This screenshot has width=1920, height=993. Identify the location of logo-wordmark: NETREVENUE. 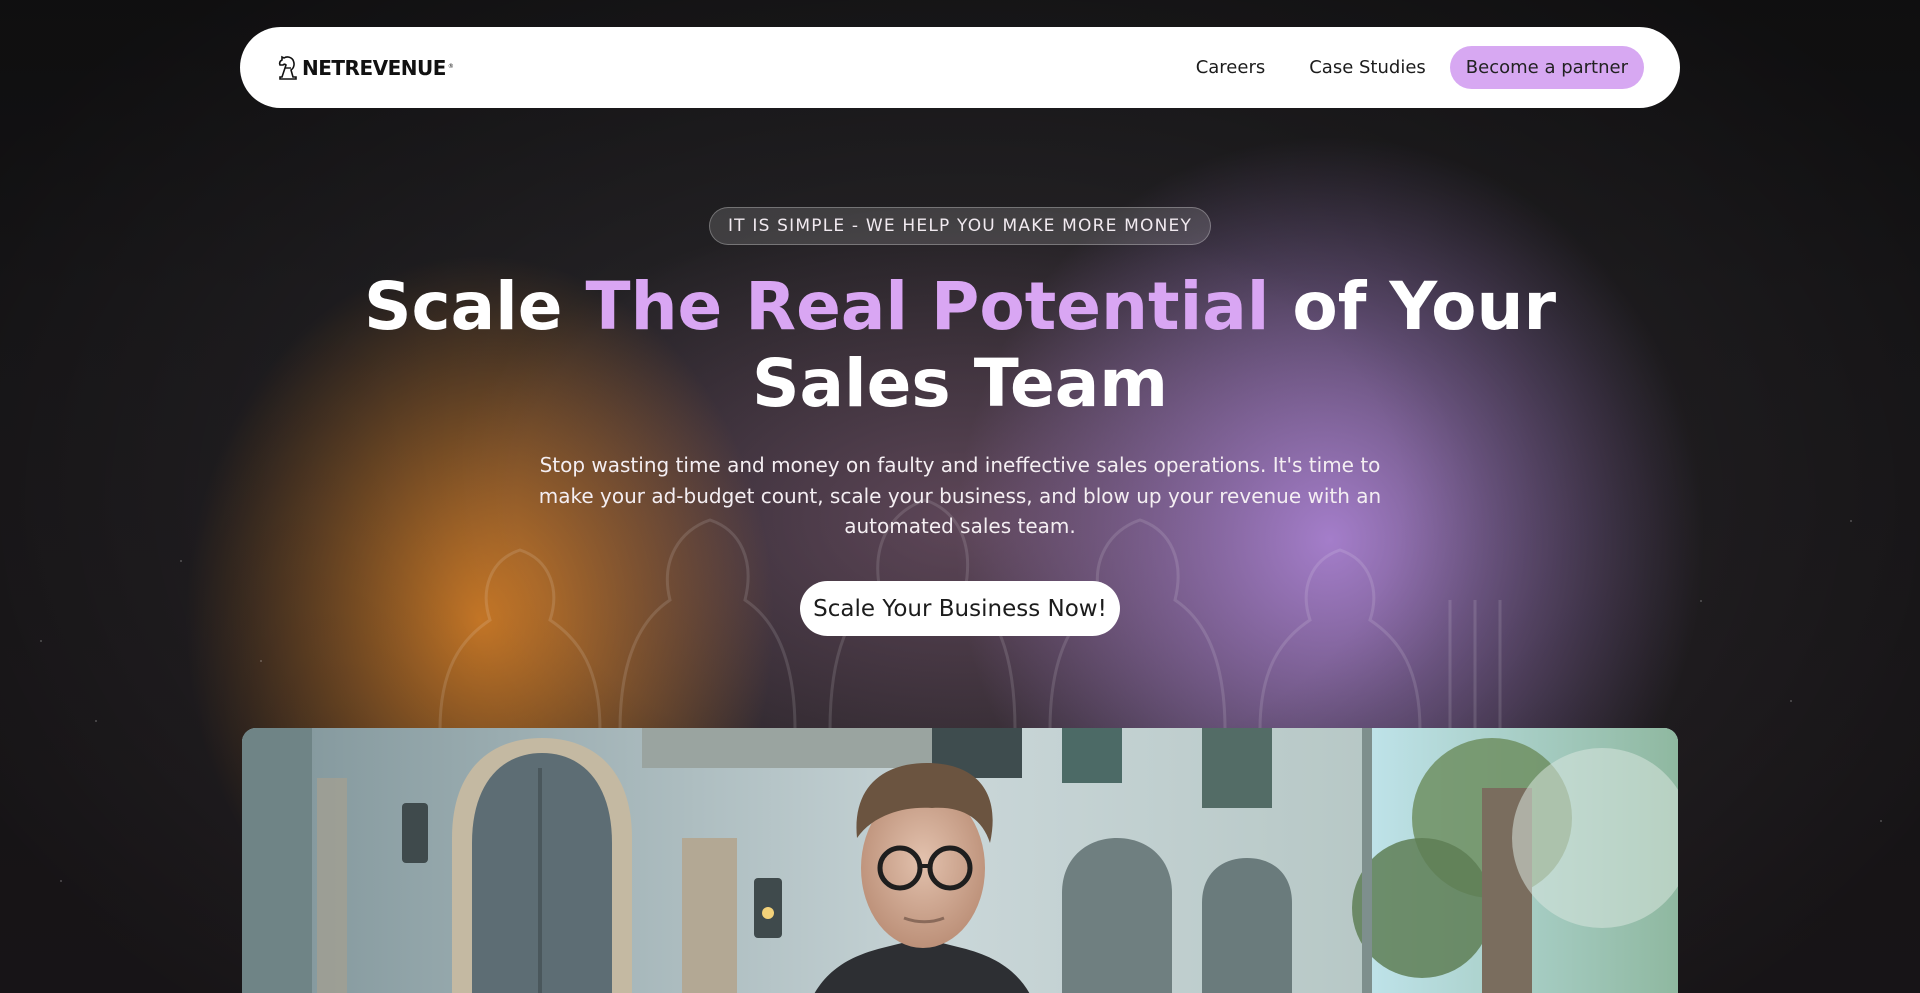
(374, 67).